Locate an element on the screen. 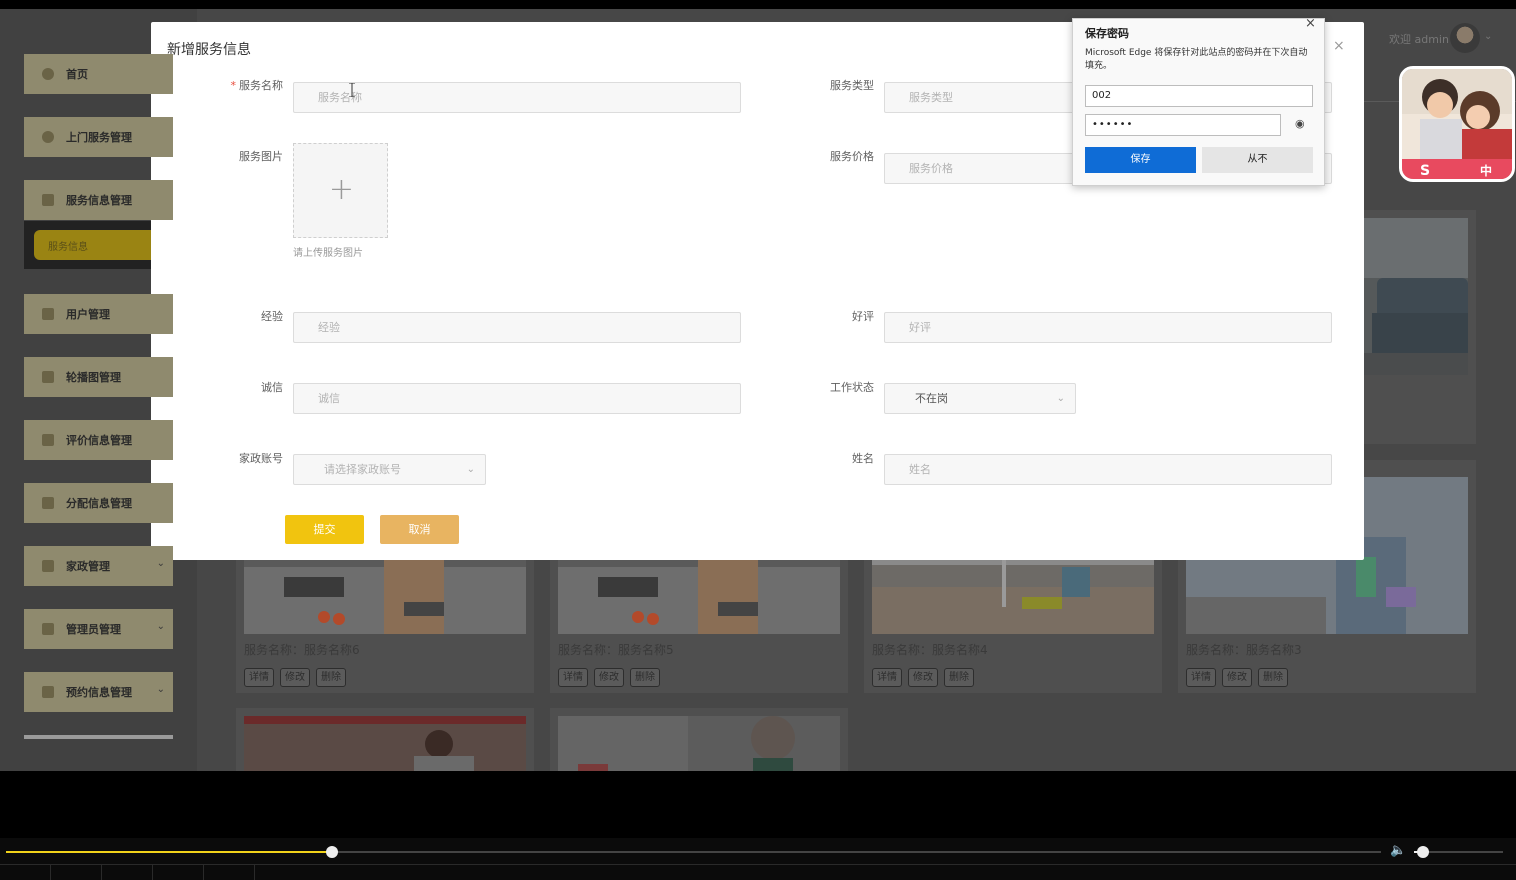 This screenshot has width=1516, height=880. service-image-label: 服务图片 is located at coordinates (261, 156).